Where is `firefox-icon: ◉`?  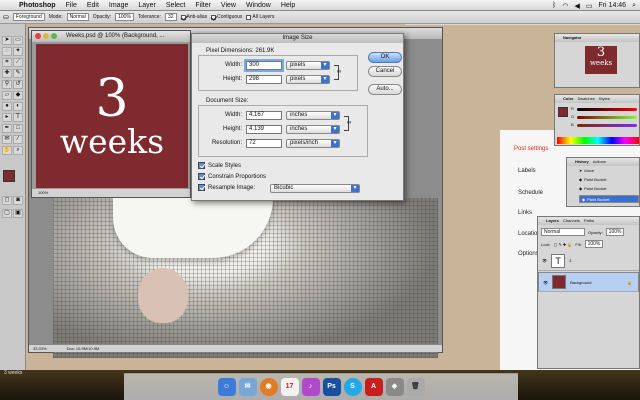 firefox-icon: ◉ is located at coordinates (268, 387).